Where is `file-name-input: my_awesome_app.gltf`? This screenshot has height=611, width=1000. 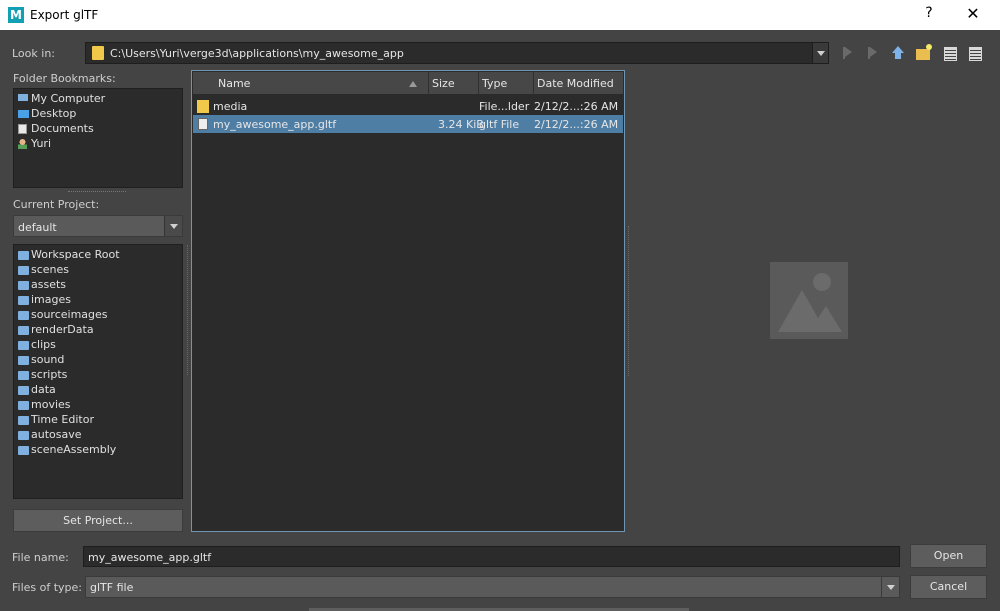
file-name-input: my_awesome_app.gltf is located at coordinates (491, 556).